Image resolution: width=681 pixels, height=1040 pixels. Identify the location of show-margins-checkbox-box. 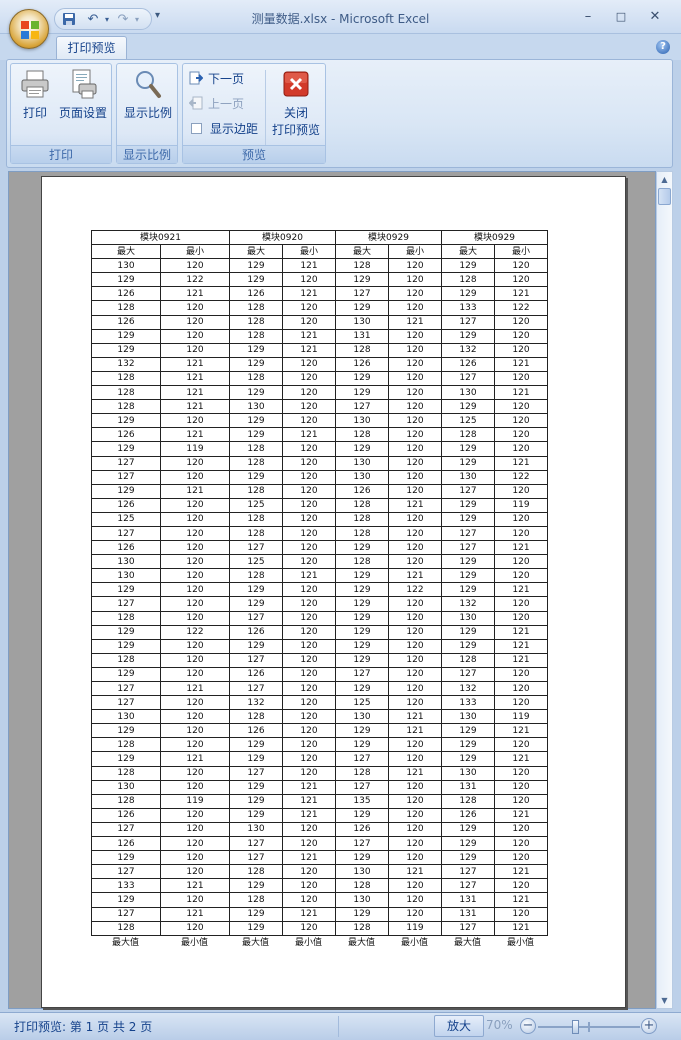
(196, 128).